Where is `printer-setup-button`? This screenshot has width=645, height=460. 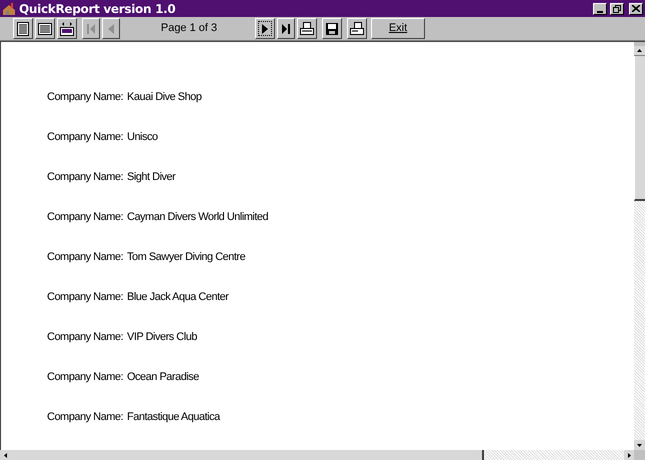 printer-setup-button is located at coordinates (357, 28).